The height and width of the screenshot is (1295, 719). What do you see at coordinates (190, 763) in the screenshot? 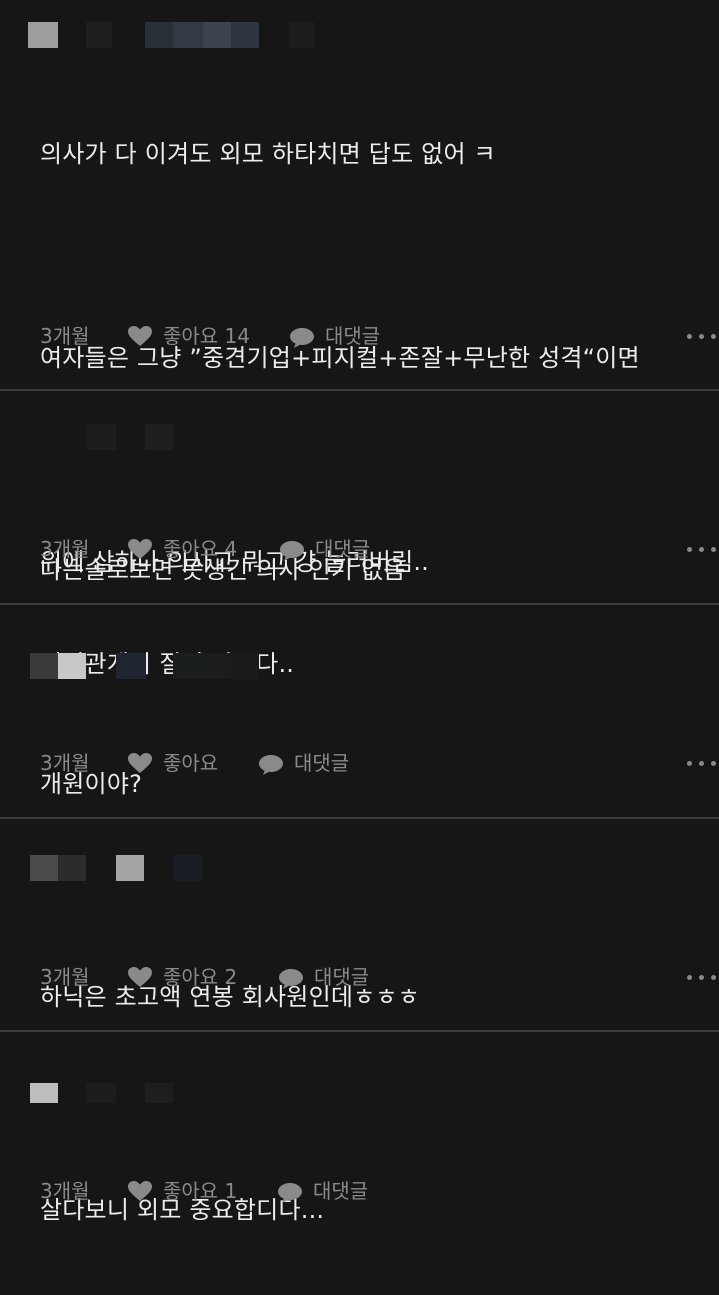
I see `like-button: 좋아요` at bounding box center [190, 763].